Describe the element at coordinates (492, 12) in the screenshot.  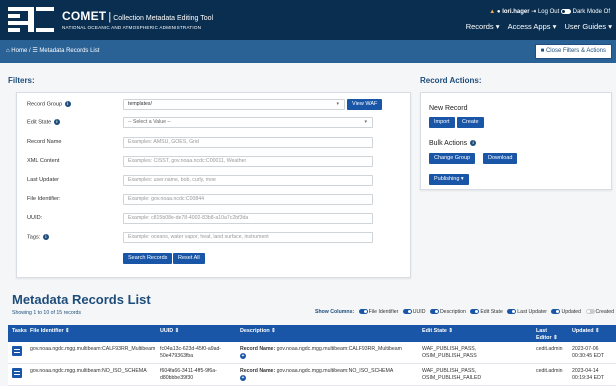
I see `bell-icon: ▲` at that location.